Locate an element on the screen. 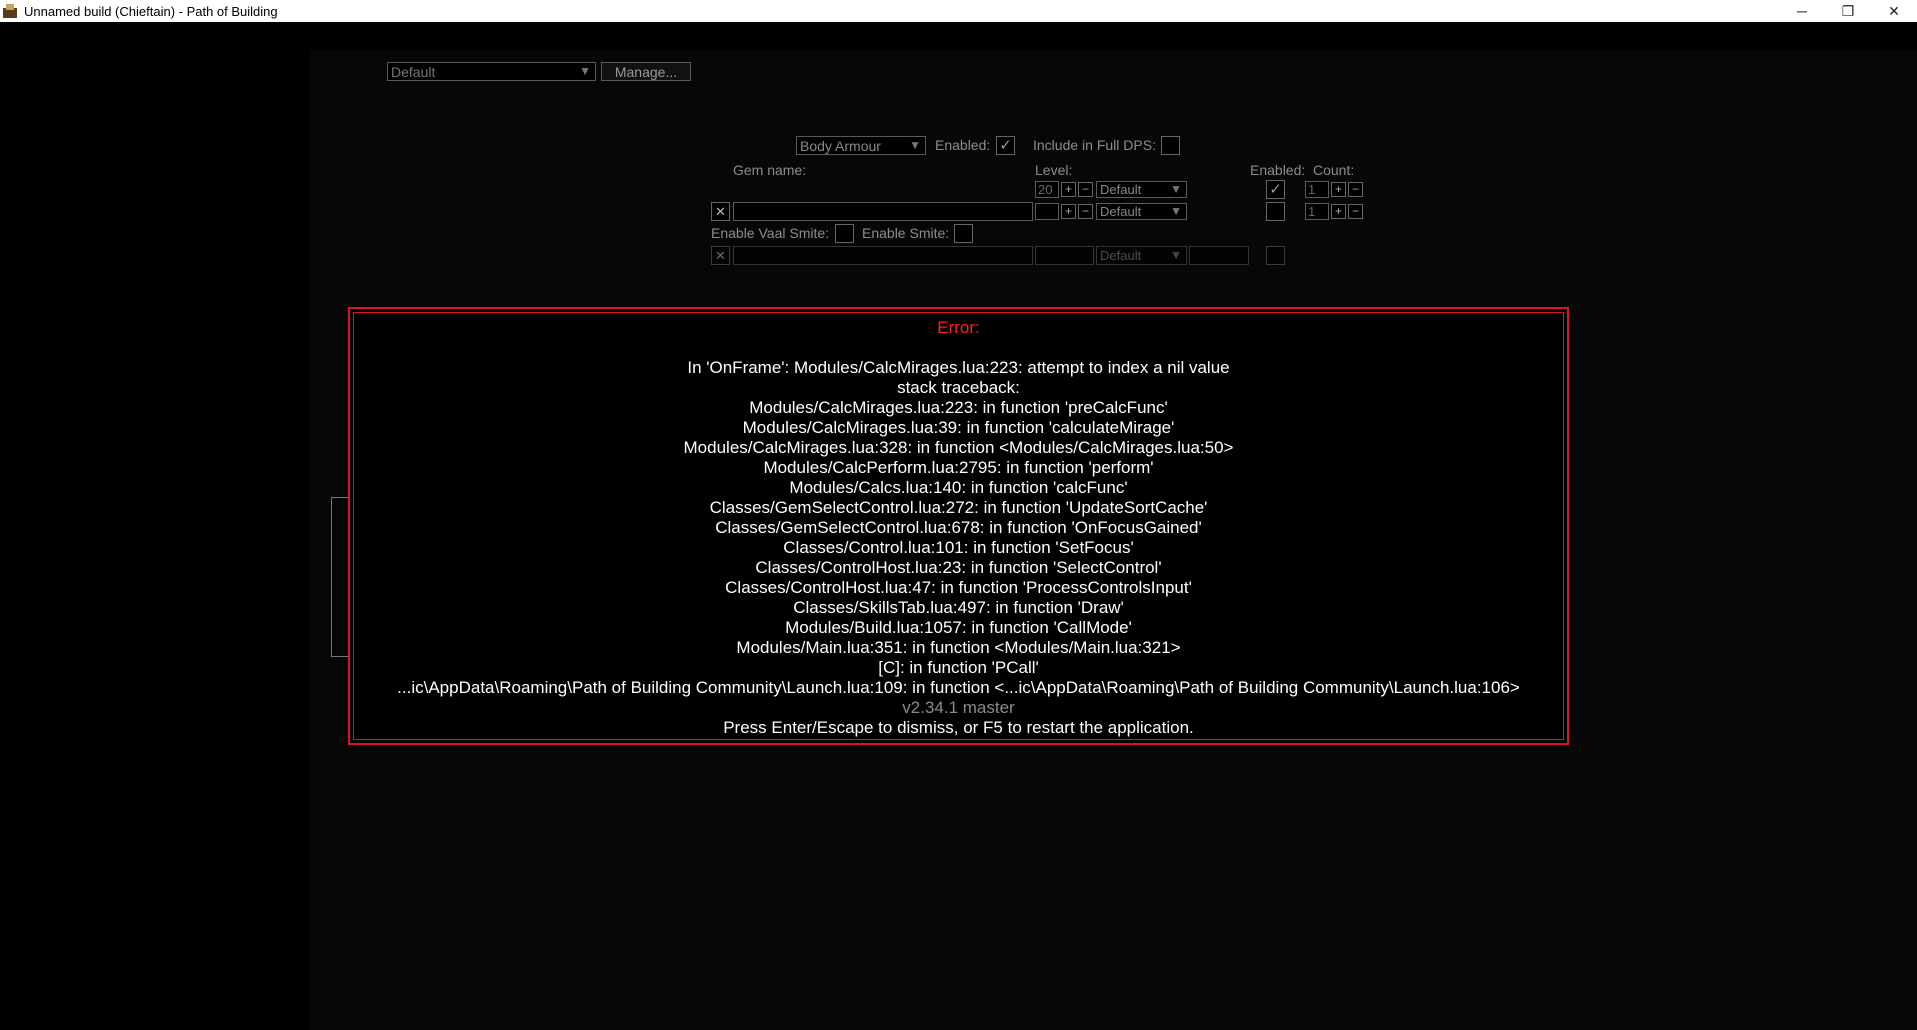  level-header: Level: is located at coordinates (1054, 170).